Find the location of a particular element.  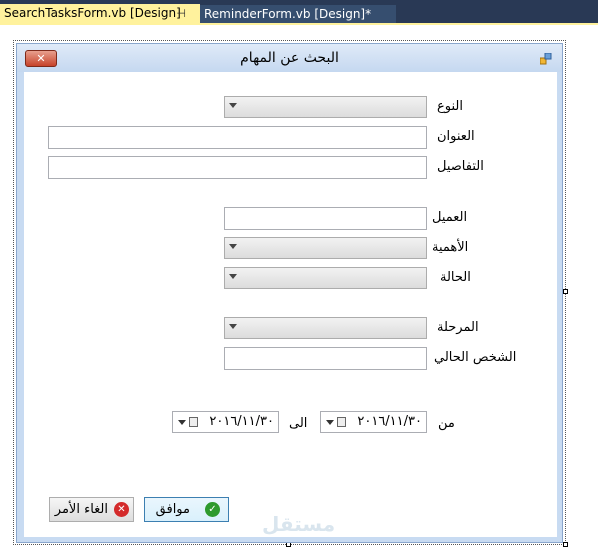

priority-label: الأهمية is located at coordinates (450, 247).